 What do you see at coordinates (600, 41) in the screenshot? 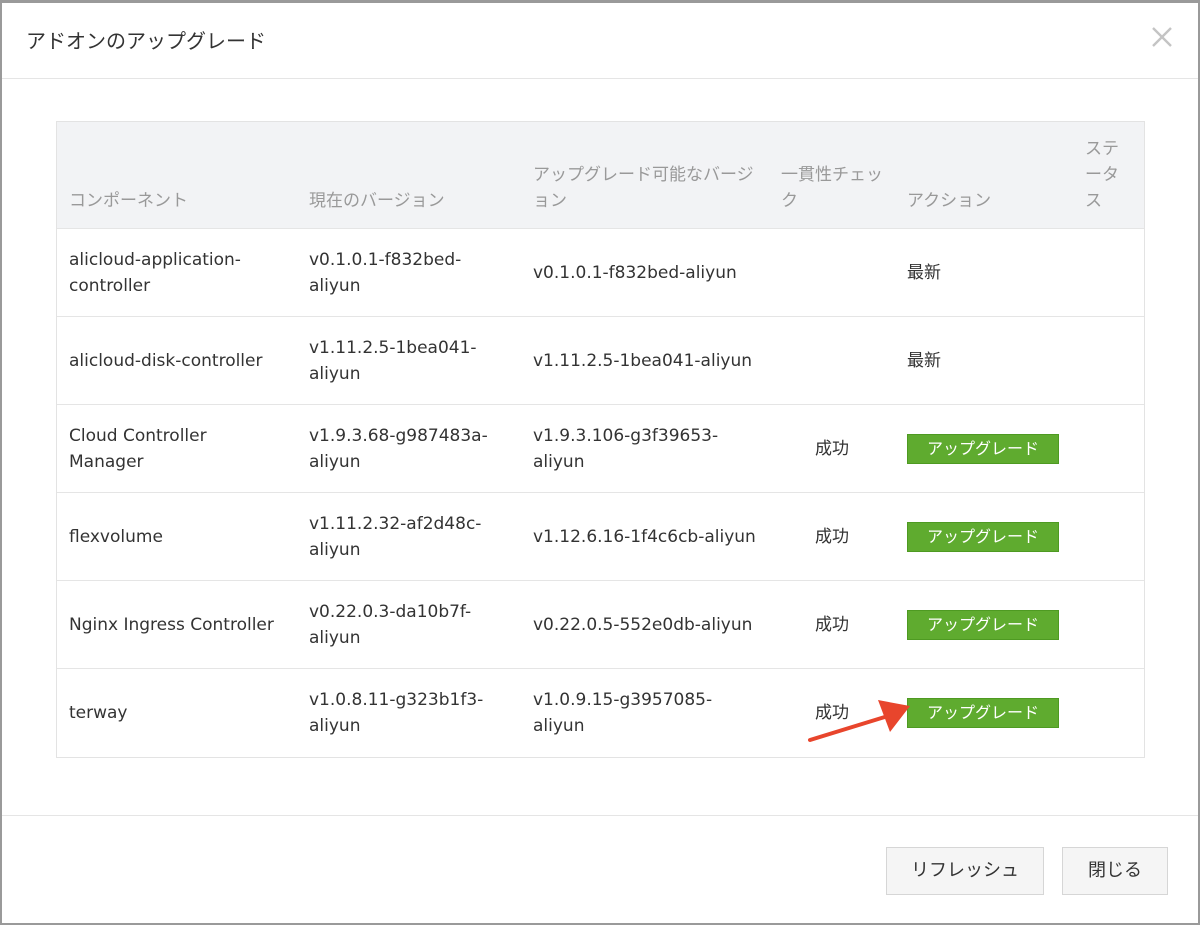
I see `dialog-header: アドオンのアップグレード` at bounding box center [600, 41].